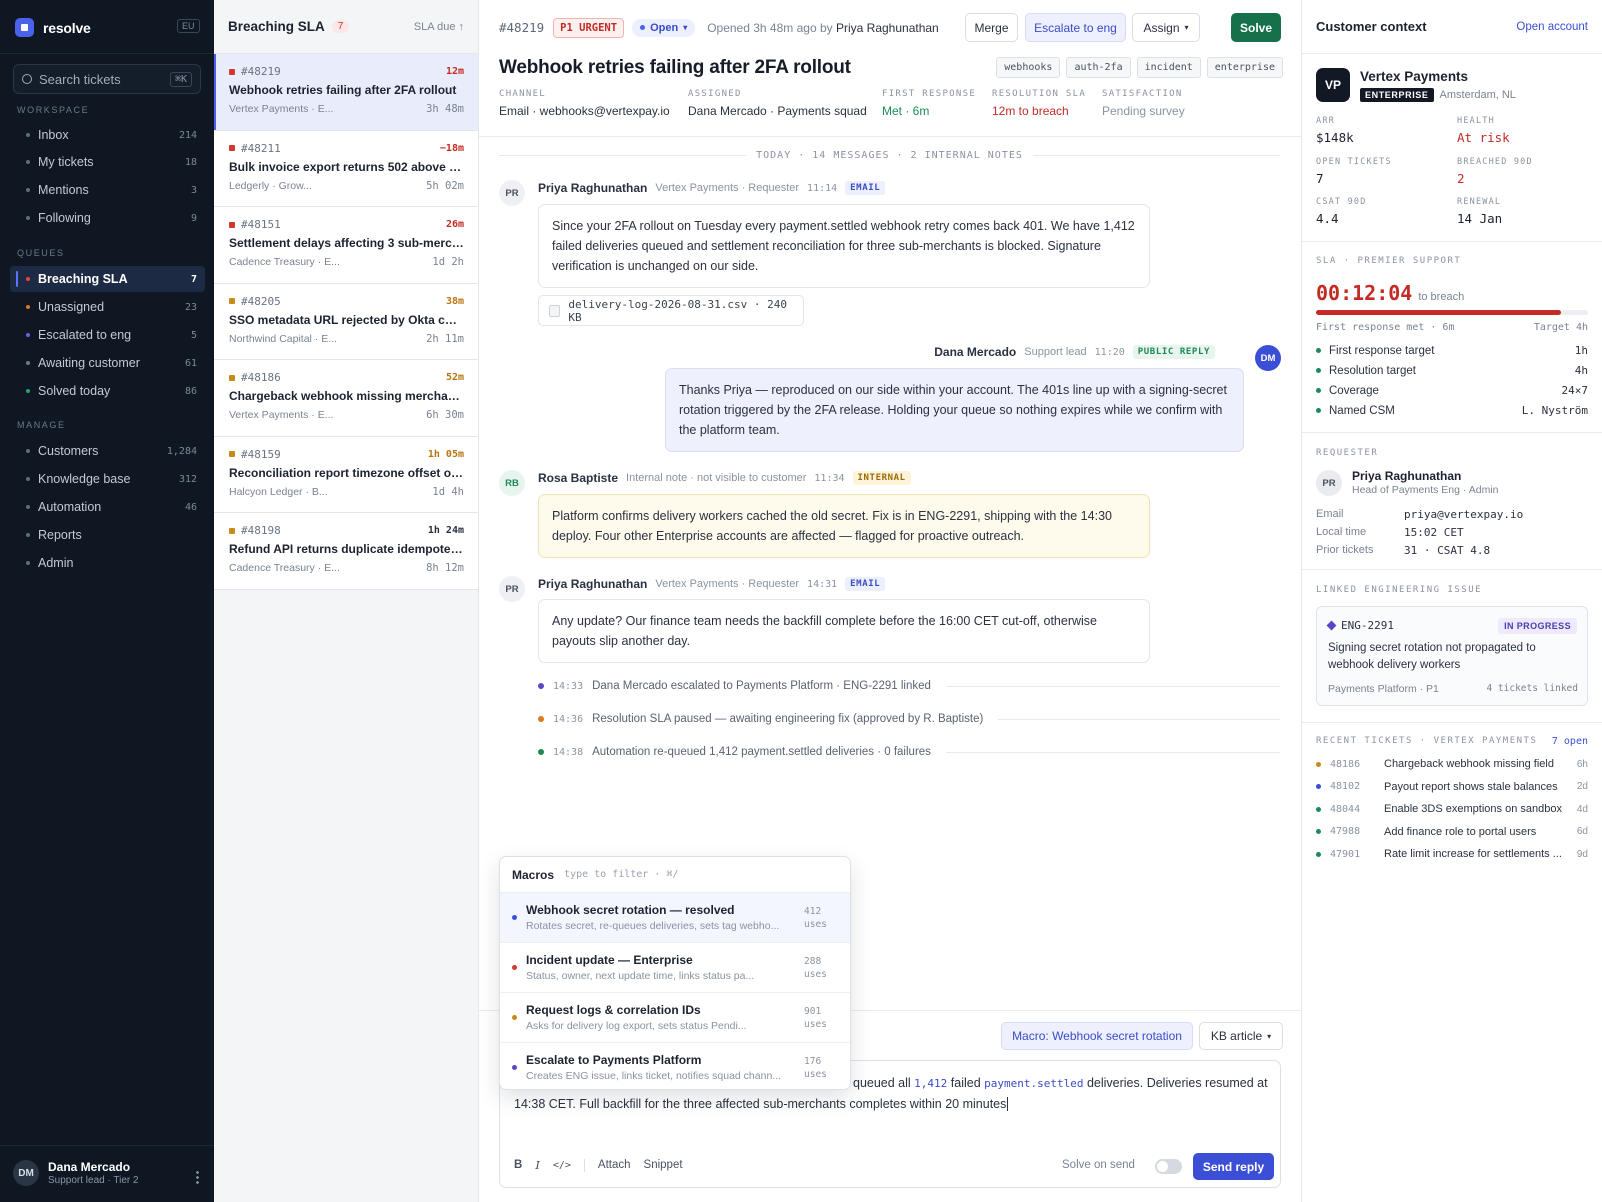  Describe the element at coordinates (1552, 27) in the screenshot. I see `open-account-link: Open account` at that location.